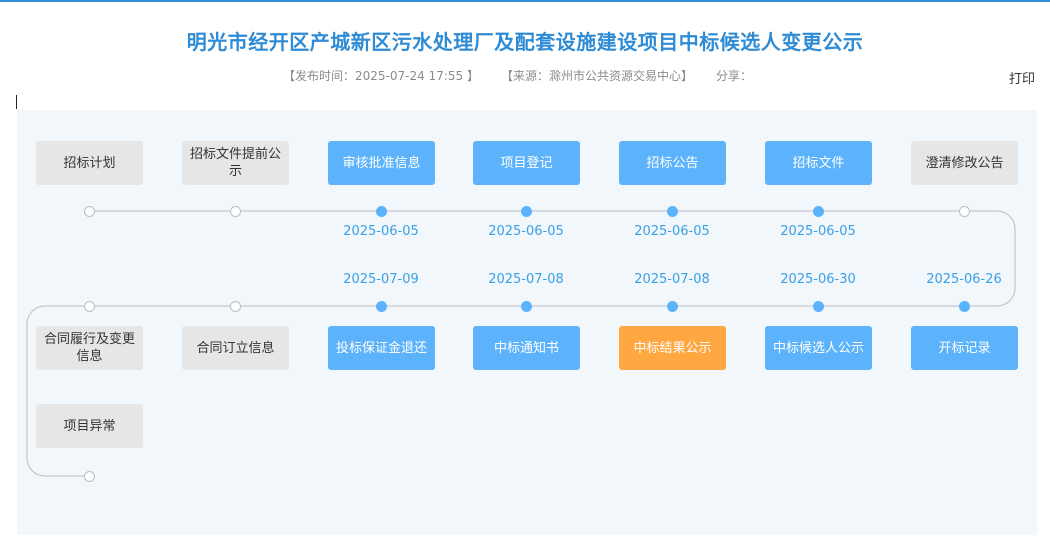  I want to click on step-row1-6: 澄清修改公告, so click(964, 163).